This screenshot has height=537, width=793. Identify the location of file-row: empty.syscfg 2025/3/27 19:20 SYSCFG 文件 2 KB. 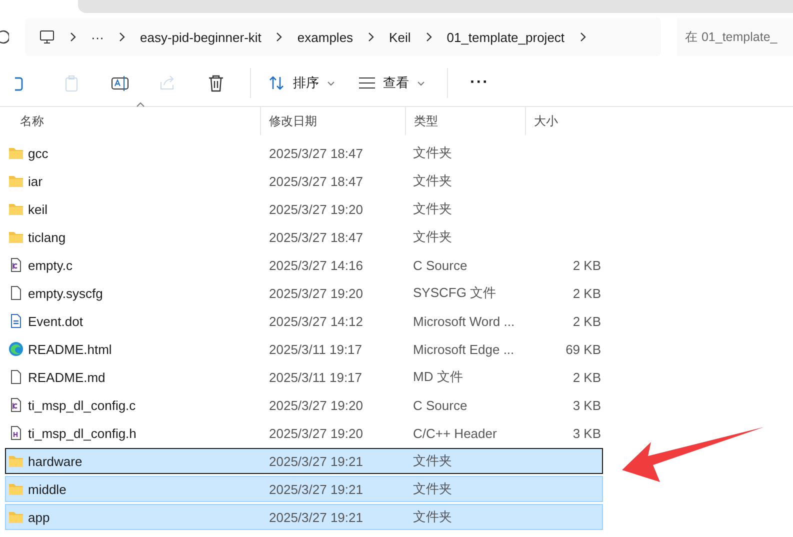
(304, 293).